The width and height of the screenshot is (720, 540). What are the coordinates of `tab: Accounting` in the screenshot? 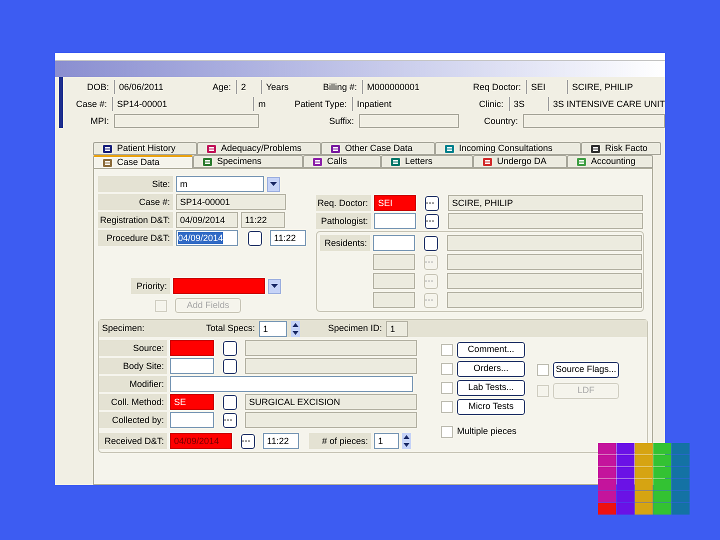 It's located at (610, 161).